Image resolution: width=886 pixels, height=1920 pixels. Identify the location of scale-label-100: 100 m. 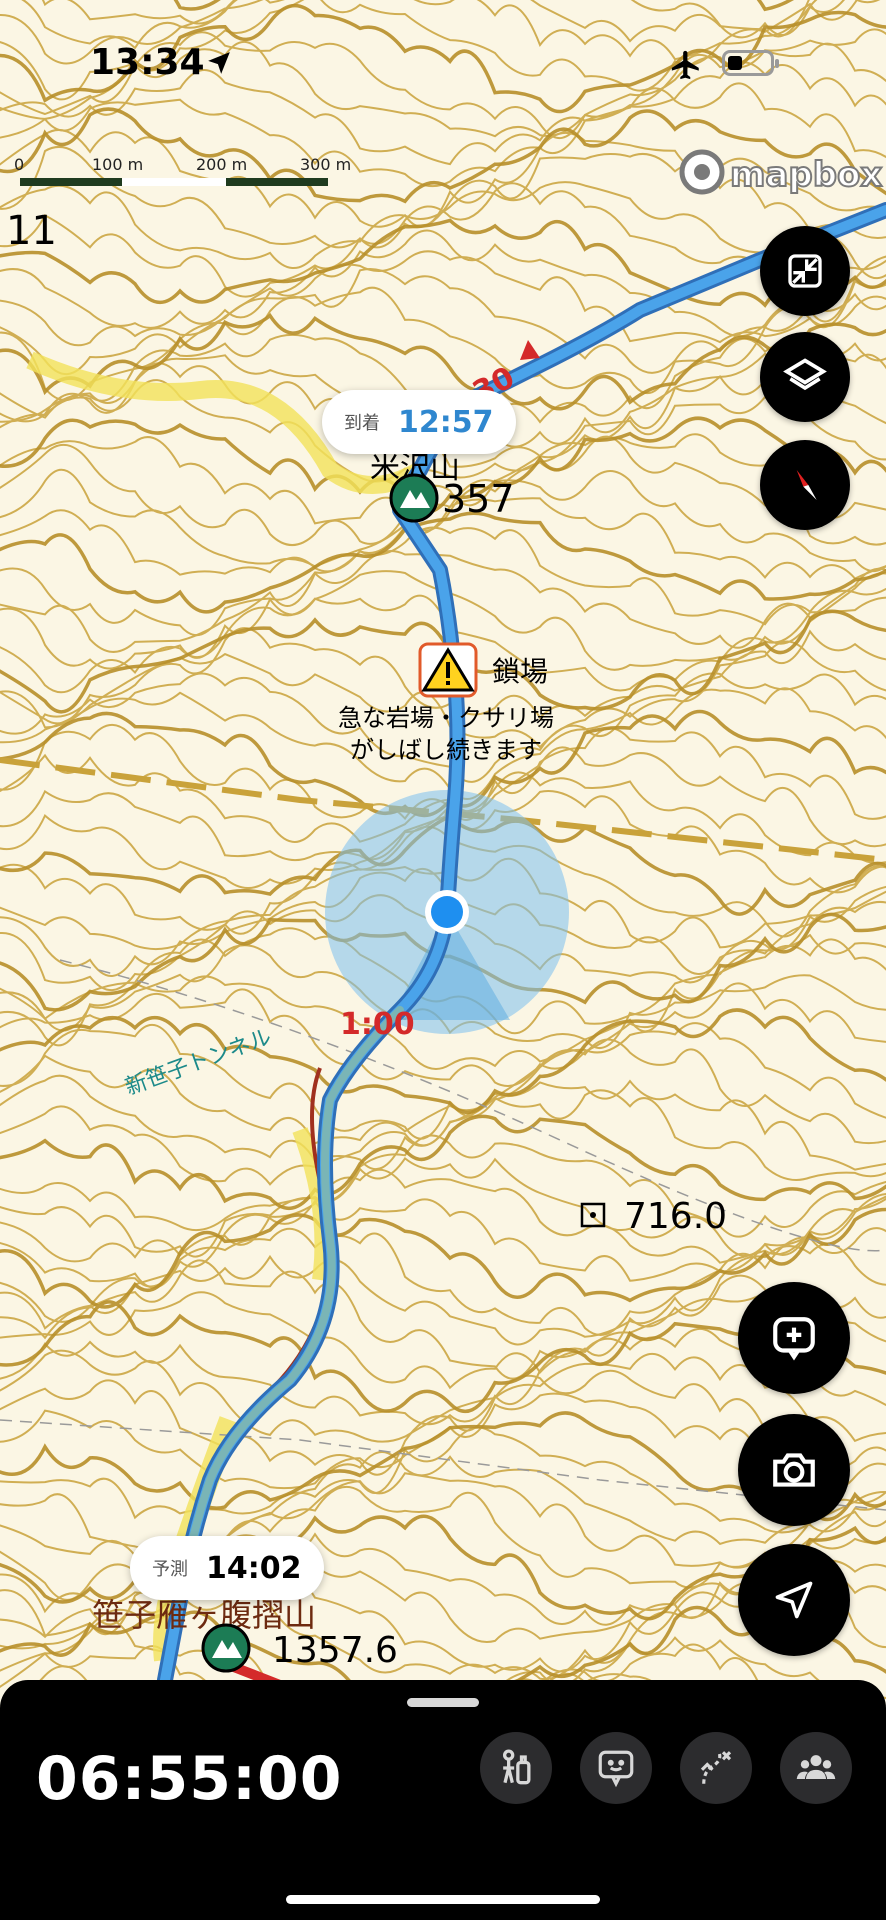
(117, 164).